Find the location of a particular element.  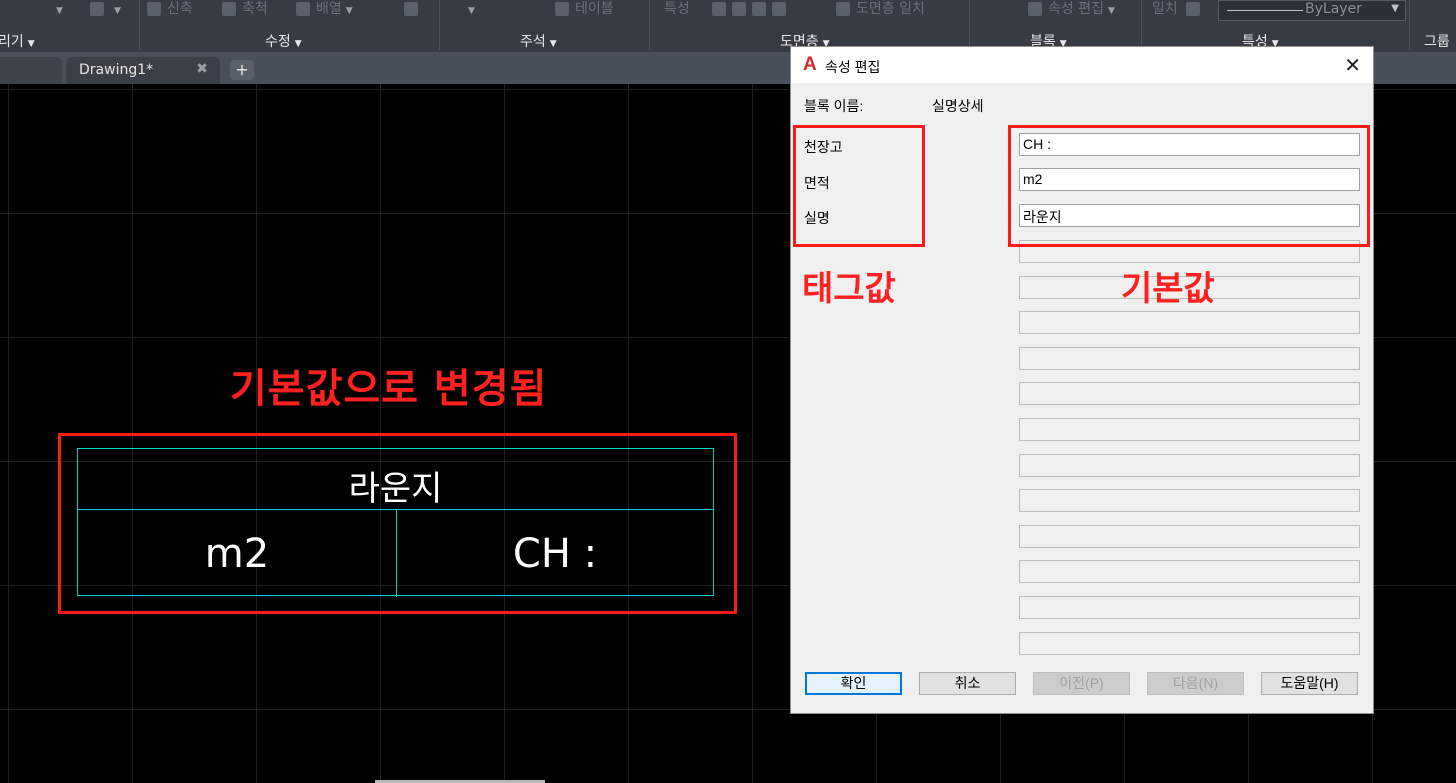

close-icon: ✖ is located at coordinates (202, 69).